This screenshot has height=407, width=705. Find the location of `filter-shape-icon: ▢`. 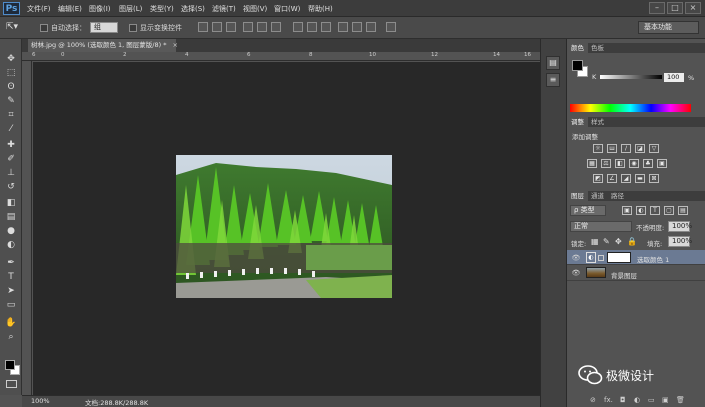

filter-shape-icon: ▢ is located at coordinates (669, 210).